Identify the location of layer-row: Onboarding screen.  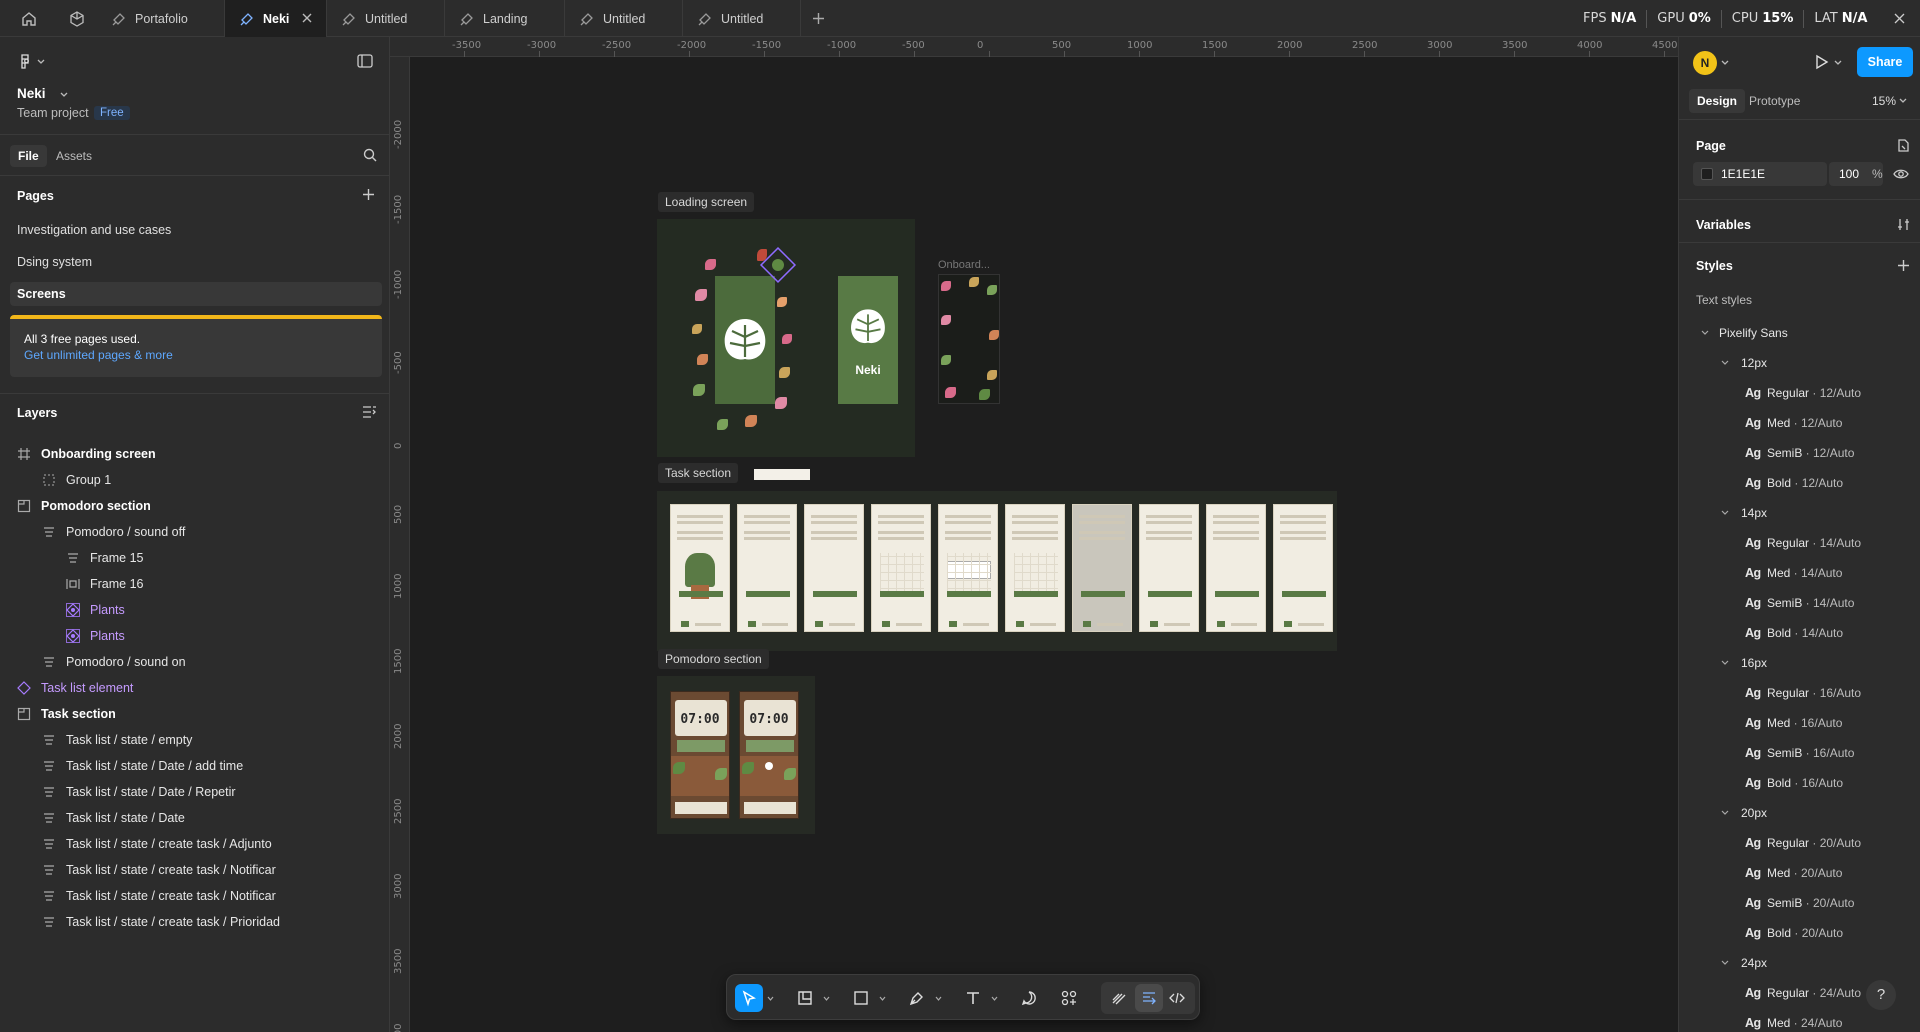
(194, 454).